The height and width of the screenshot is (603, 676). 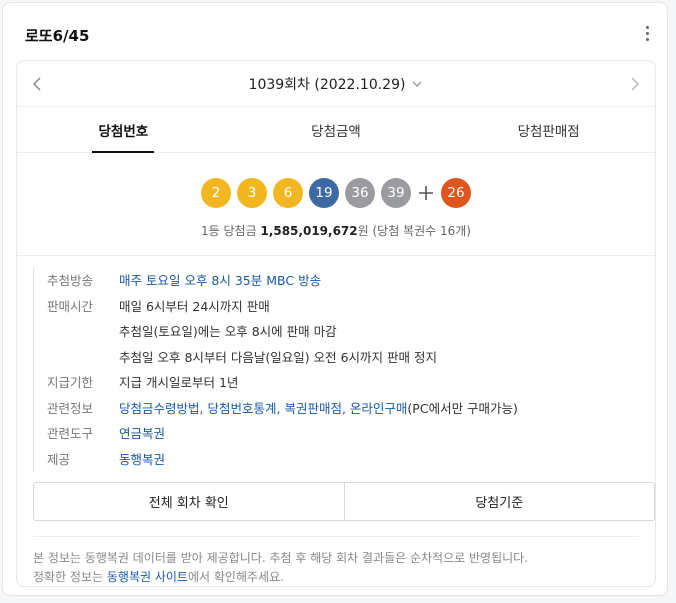 I want to click on online-purchase-link: 온라인구매, so click(x=379, y=408).